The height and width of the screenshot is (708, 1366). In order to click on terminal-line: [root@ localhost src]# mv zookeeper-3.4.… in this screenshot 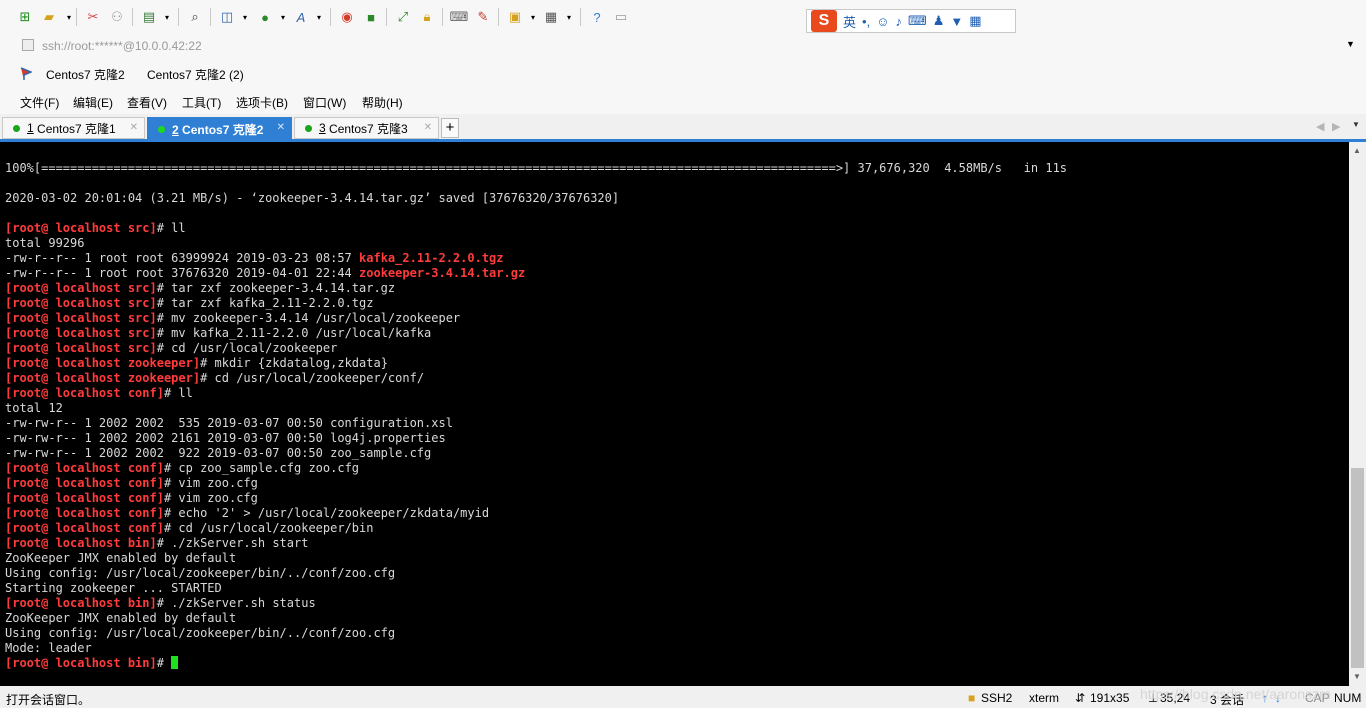, I will do `click(233, 318)`.